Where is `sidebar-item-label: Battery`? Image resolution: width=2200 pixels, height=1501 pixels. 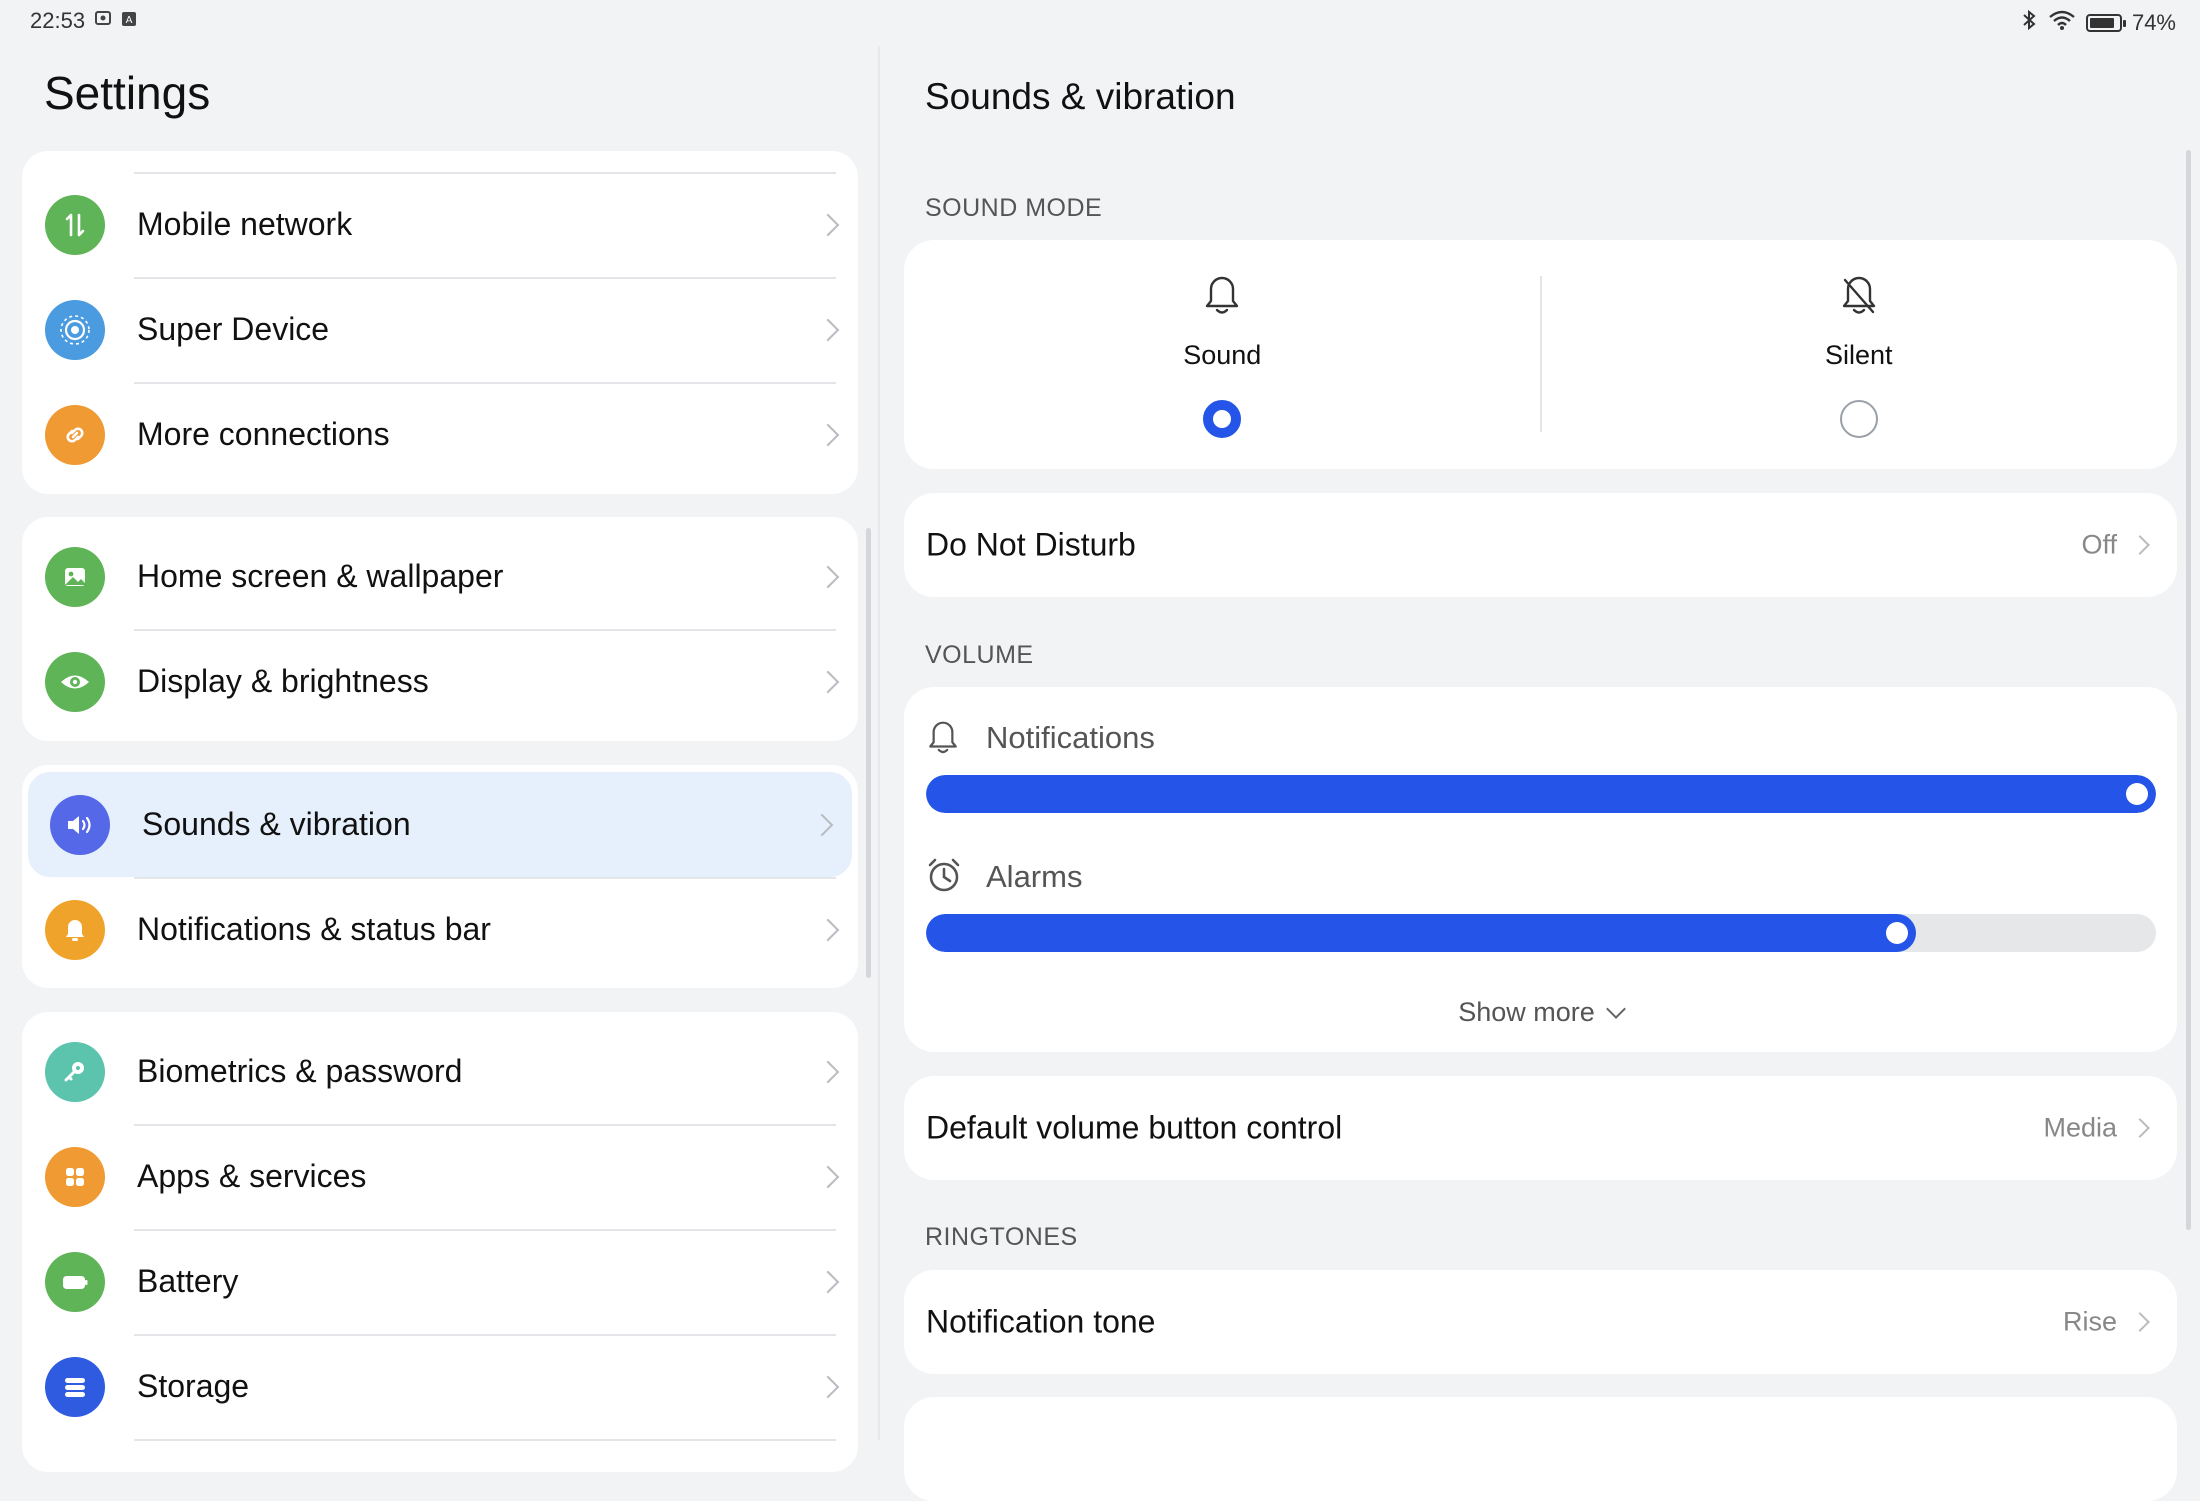 sidebar-item-label: Battery is located at coordinates (188, 1281).